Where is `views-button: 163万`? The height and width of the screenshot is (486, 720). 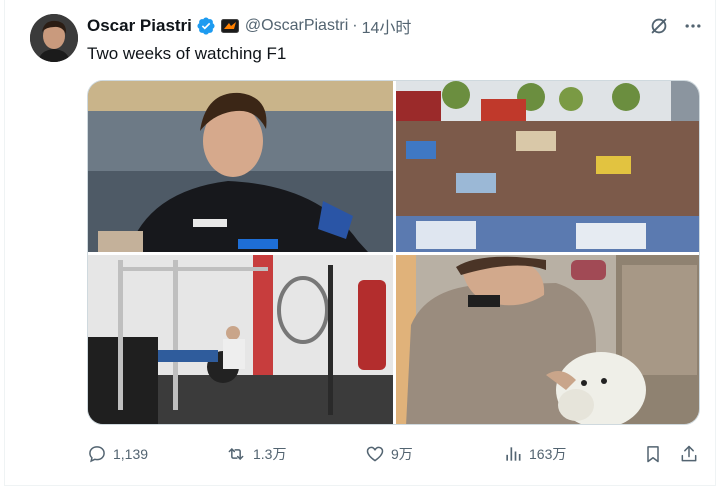
views-button: 163万 is located at coordinates (534, 454).